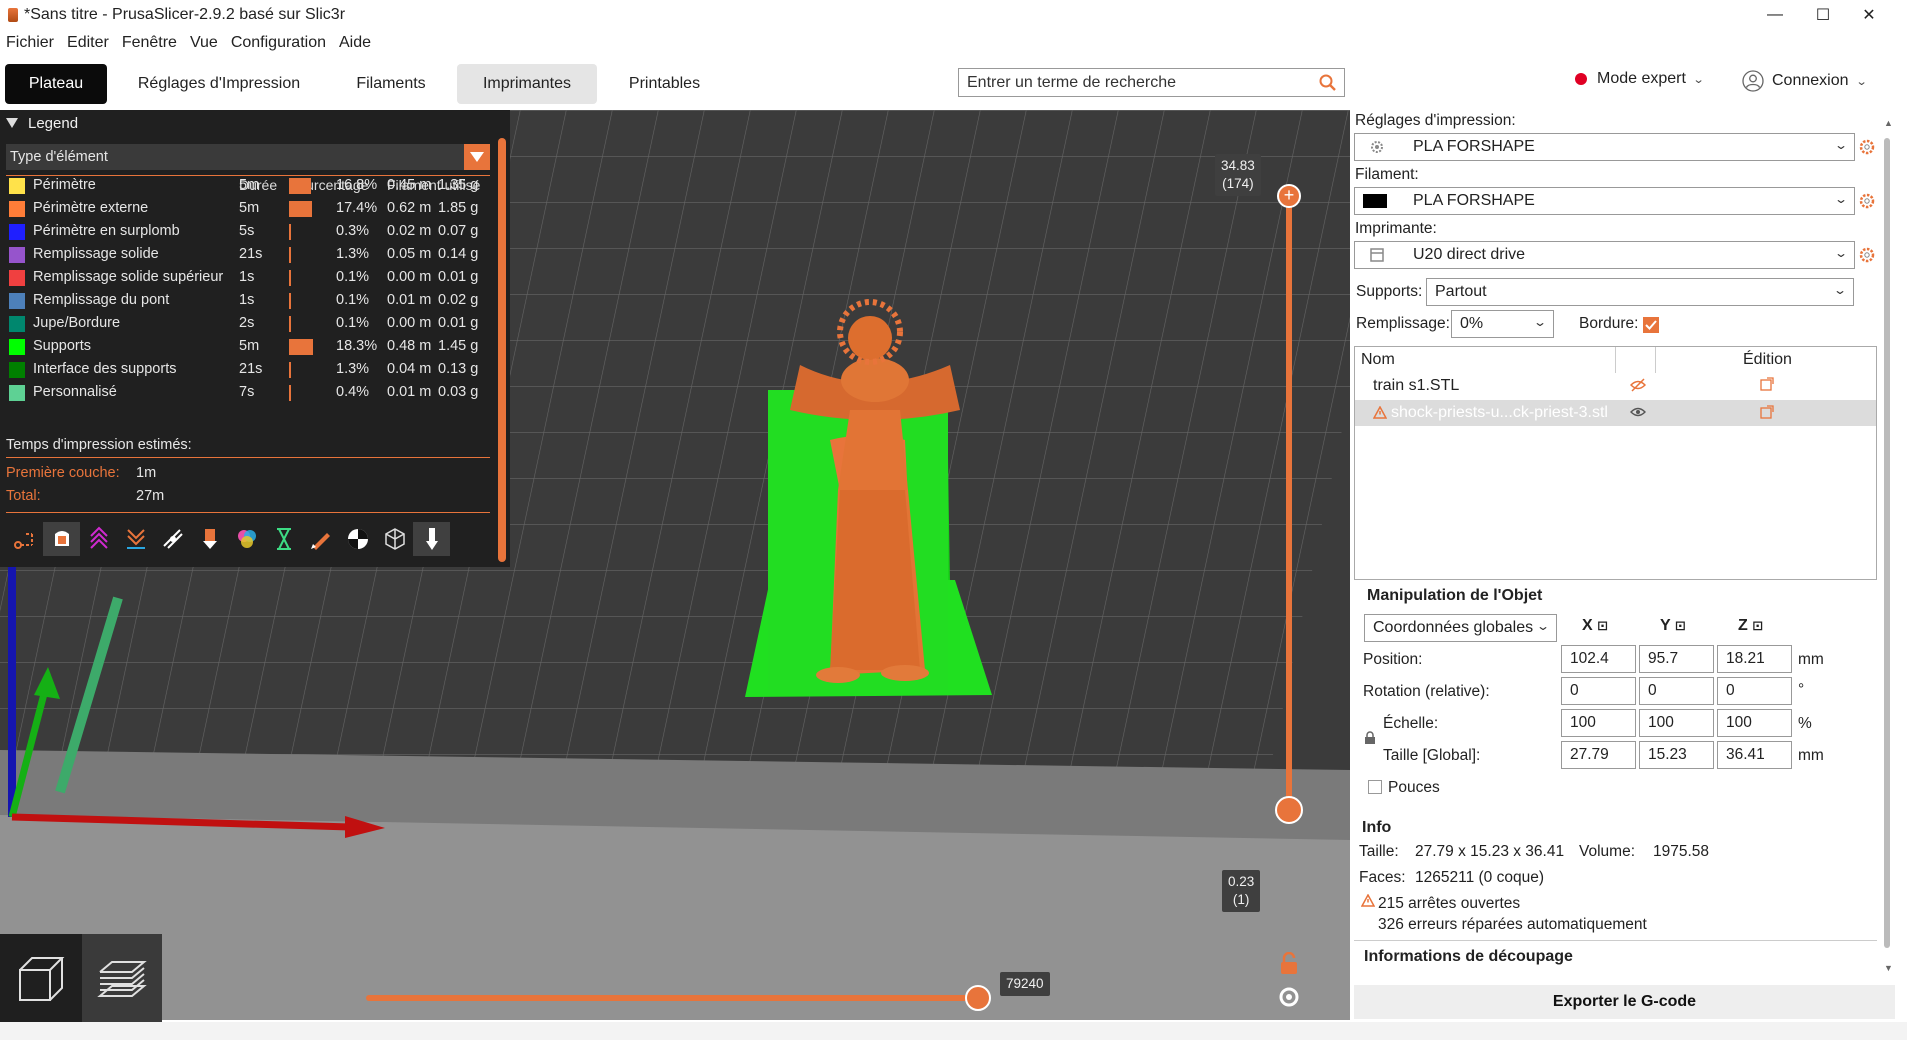  What do you see at coordinates (664, 84) in the screenshot?
I see `tab-printables: Printables` at bounding box center [664, 84].